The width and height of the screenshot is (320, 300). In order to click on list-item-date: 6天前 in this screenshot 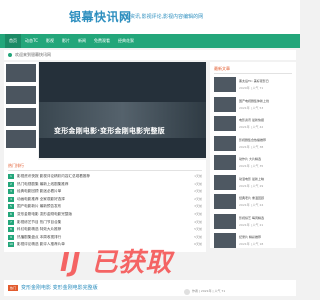, I will do `click(198, 244)`.